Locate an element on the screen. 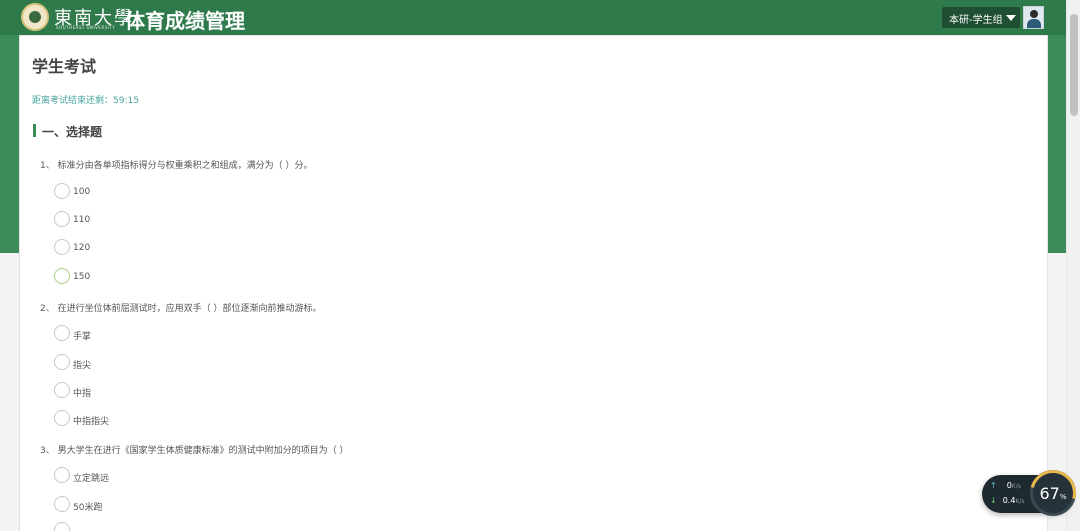 This screenshot has width=1080, height=531. download-unit: K/s is located at coordinates (1020, 501).